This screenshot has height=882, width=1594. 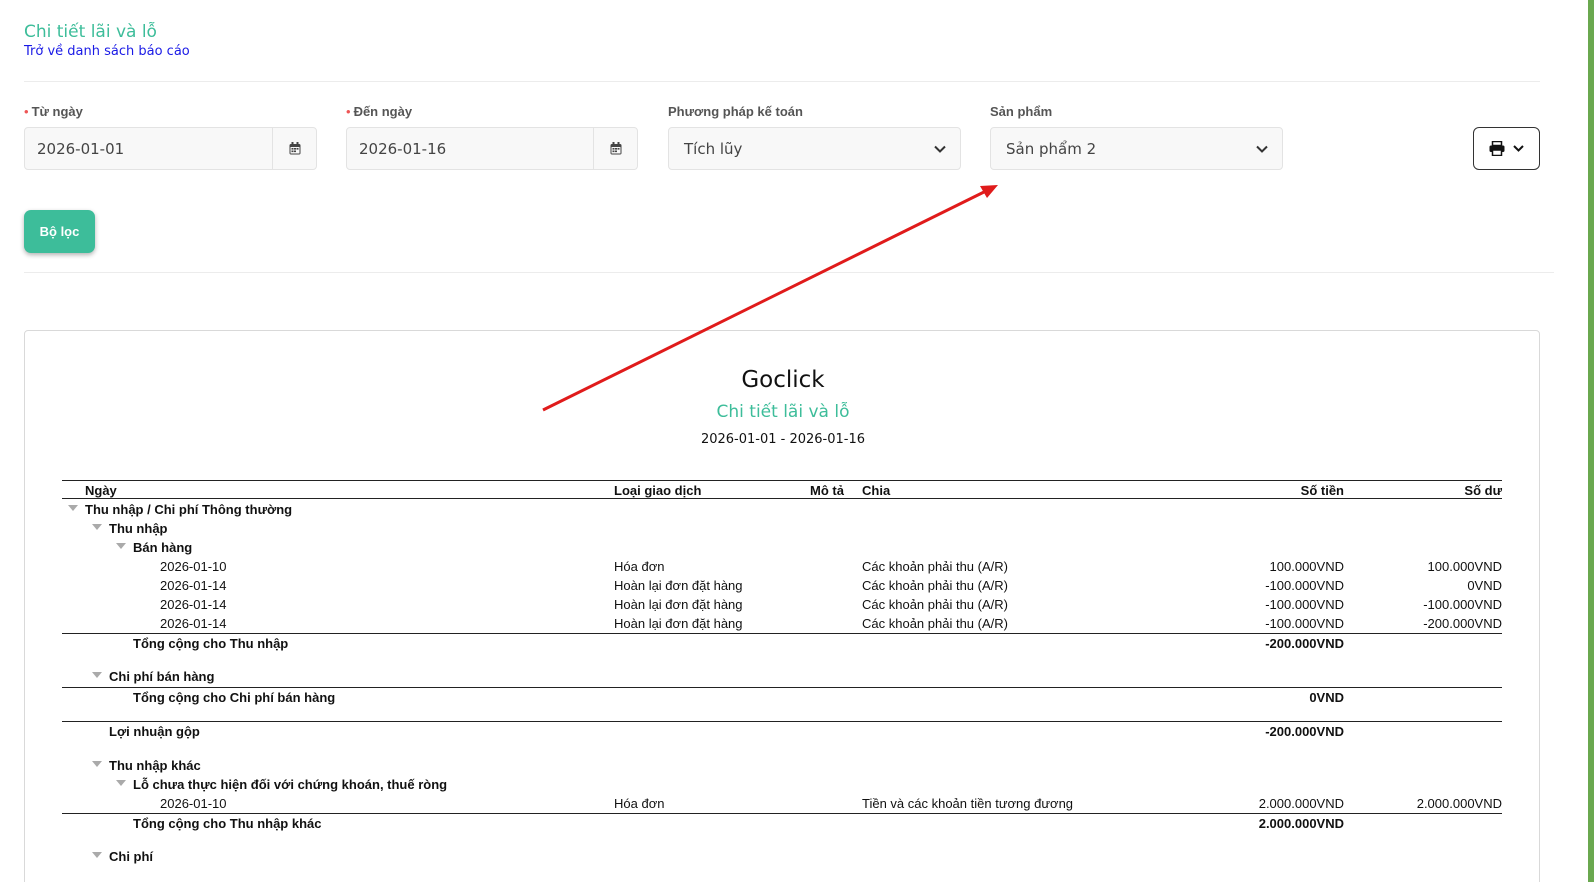 I want to click on group-row: Chi phí bán hàng, so click(x=782, y=676).